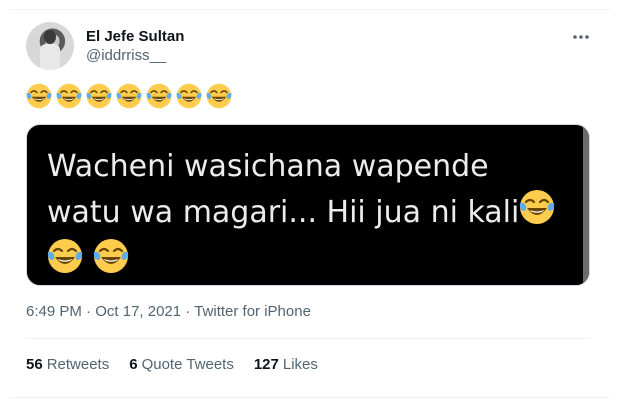  What do you see at coordinates (252, 311) in the screenshot?
I see `tweet-source: Twitter for iPhone` at bounding box center [252, 311].